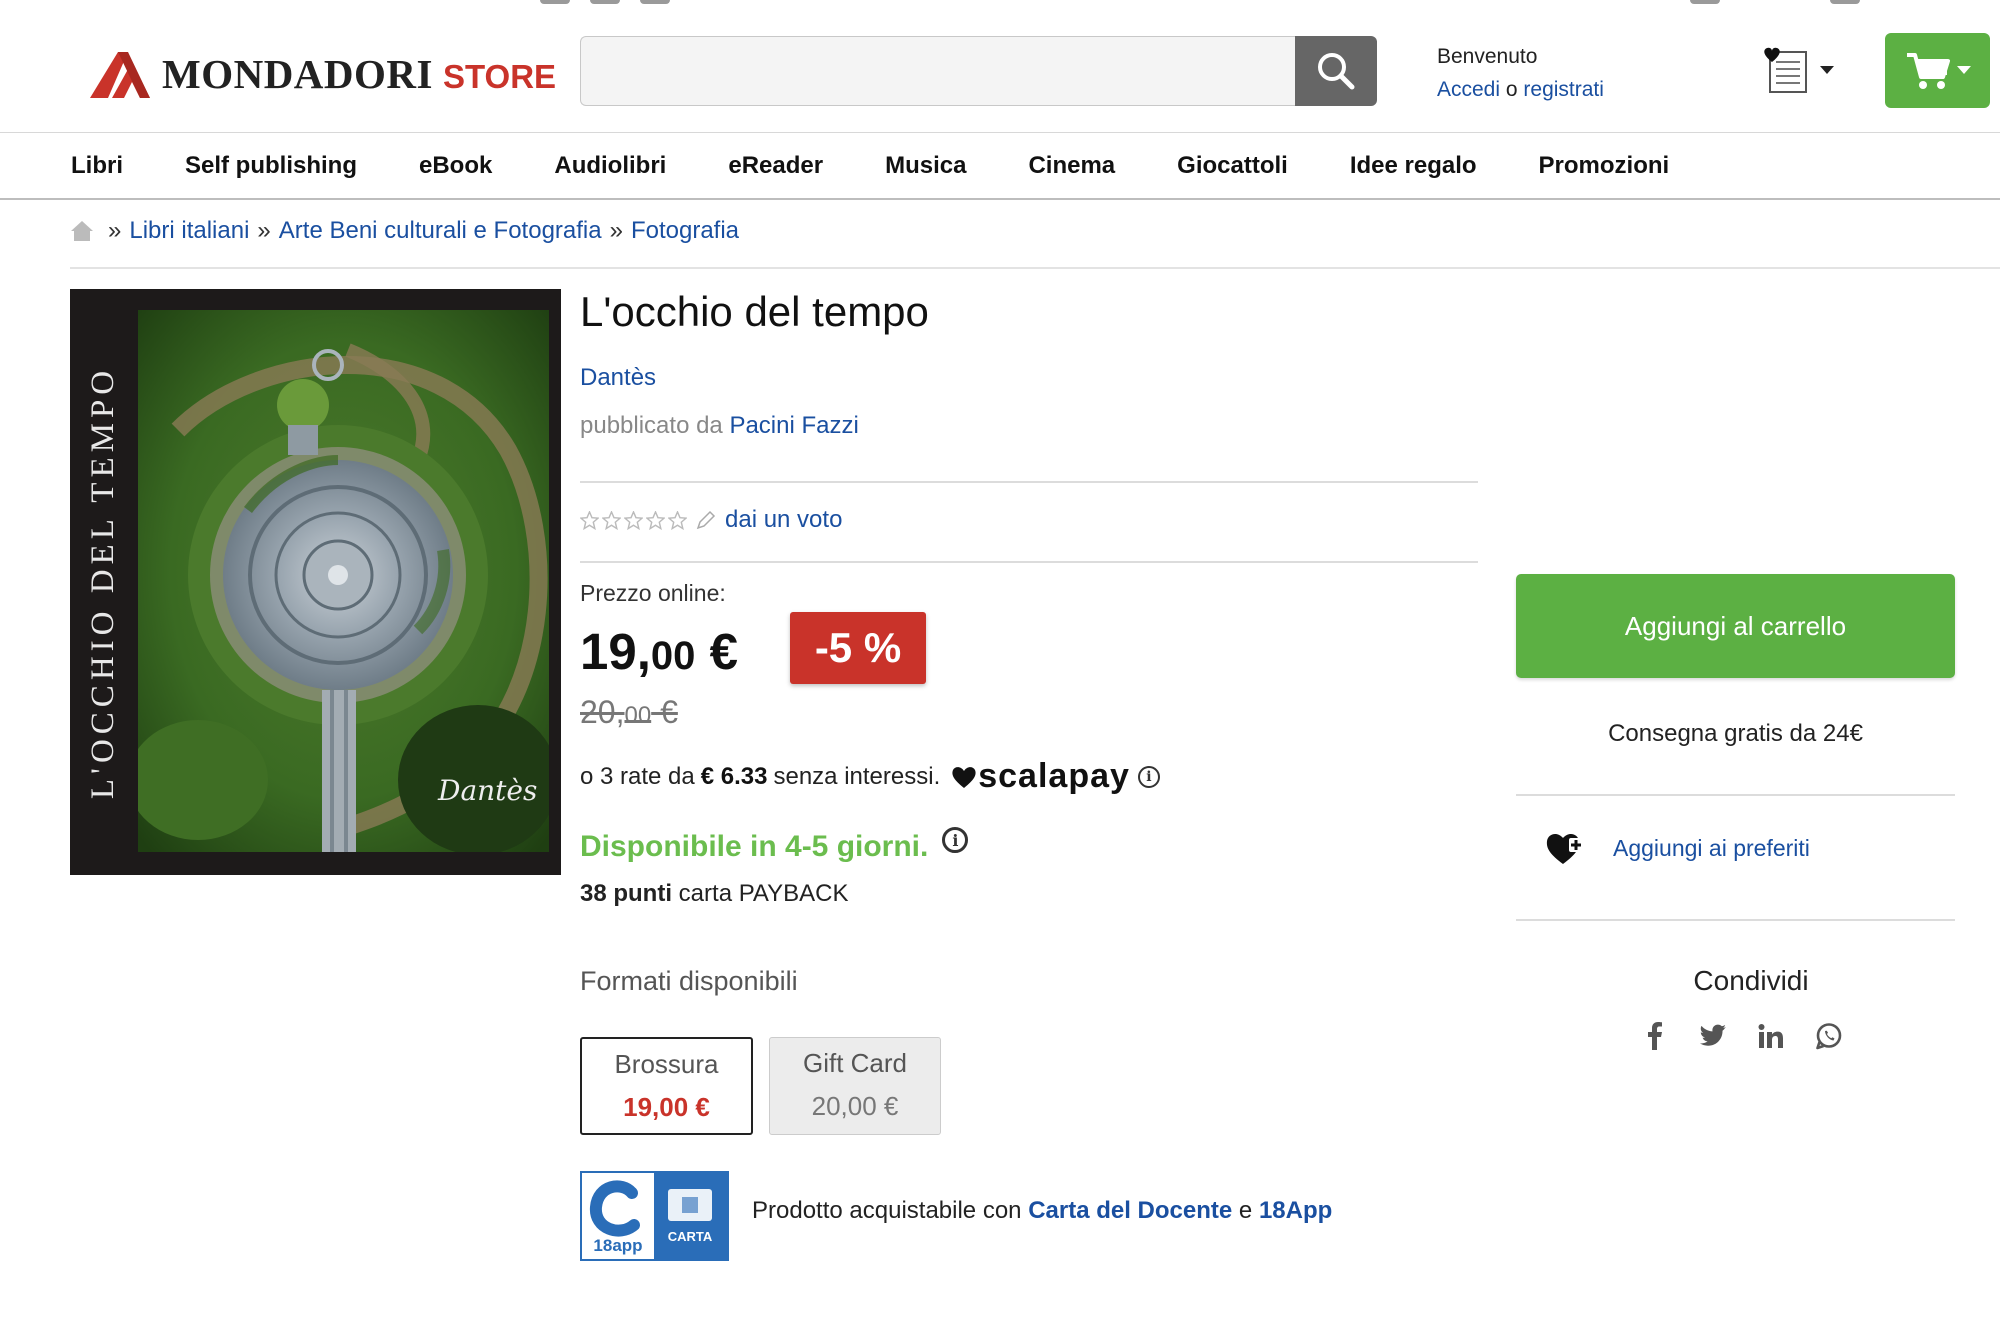 This screenshot has height=1338, width=2000. Describe the element at coordinates (1785, 70) in the screenshot. I see `wishlist-icon` at that location.